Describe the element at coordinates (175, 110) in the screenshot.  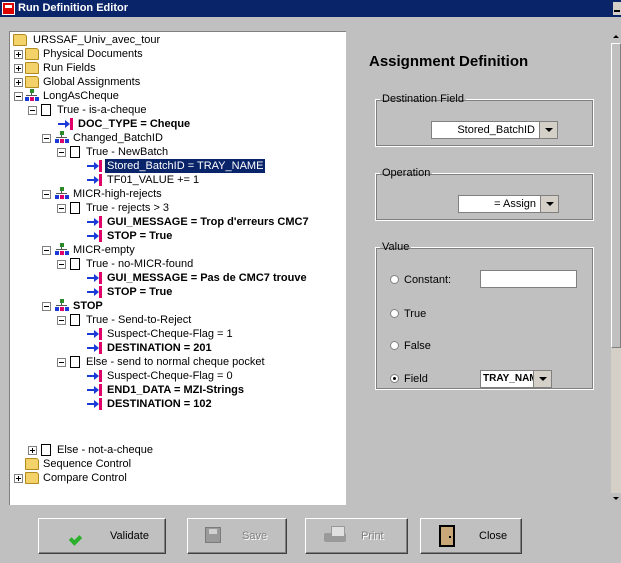
I see `tree-node-true-is-a-cheque: True - is-a-cheque` at that location.